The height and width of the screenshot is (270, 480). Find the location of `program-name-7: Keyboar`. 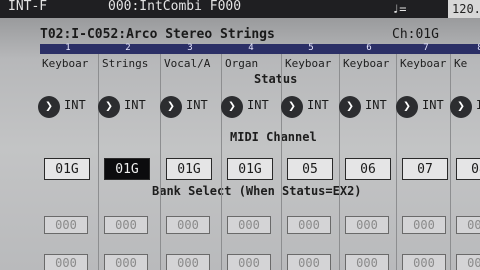

program-name-7: Keyboar is located at coordinates (423, 63).